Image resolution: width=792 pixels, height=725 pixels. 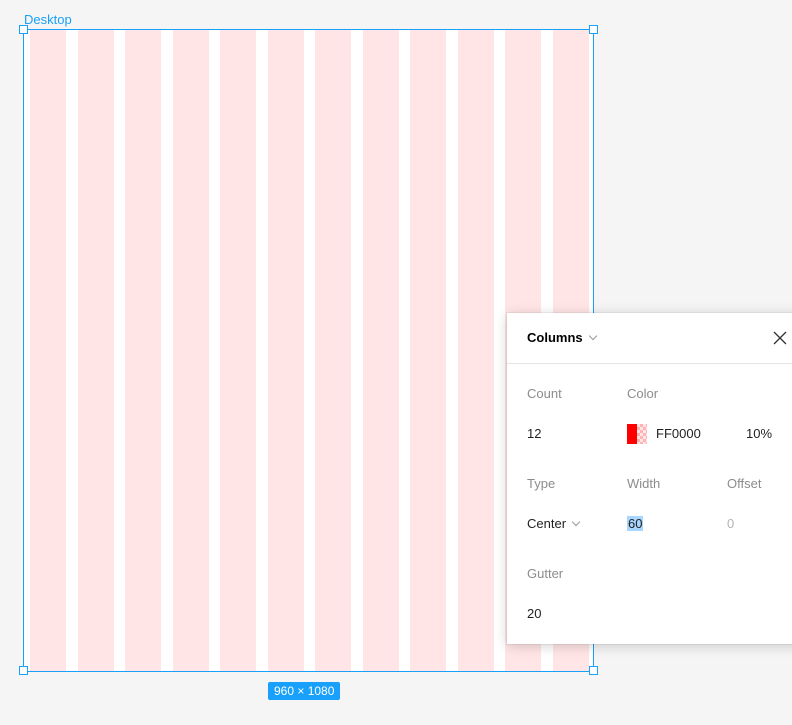 I want to click on color-swatch, so click(x=637, y=434).